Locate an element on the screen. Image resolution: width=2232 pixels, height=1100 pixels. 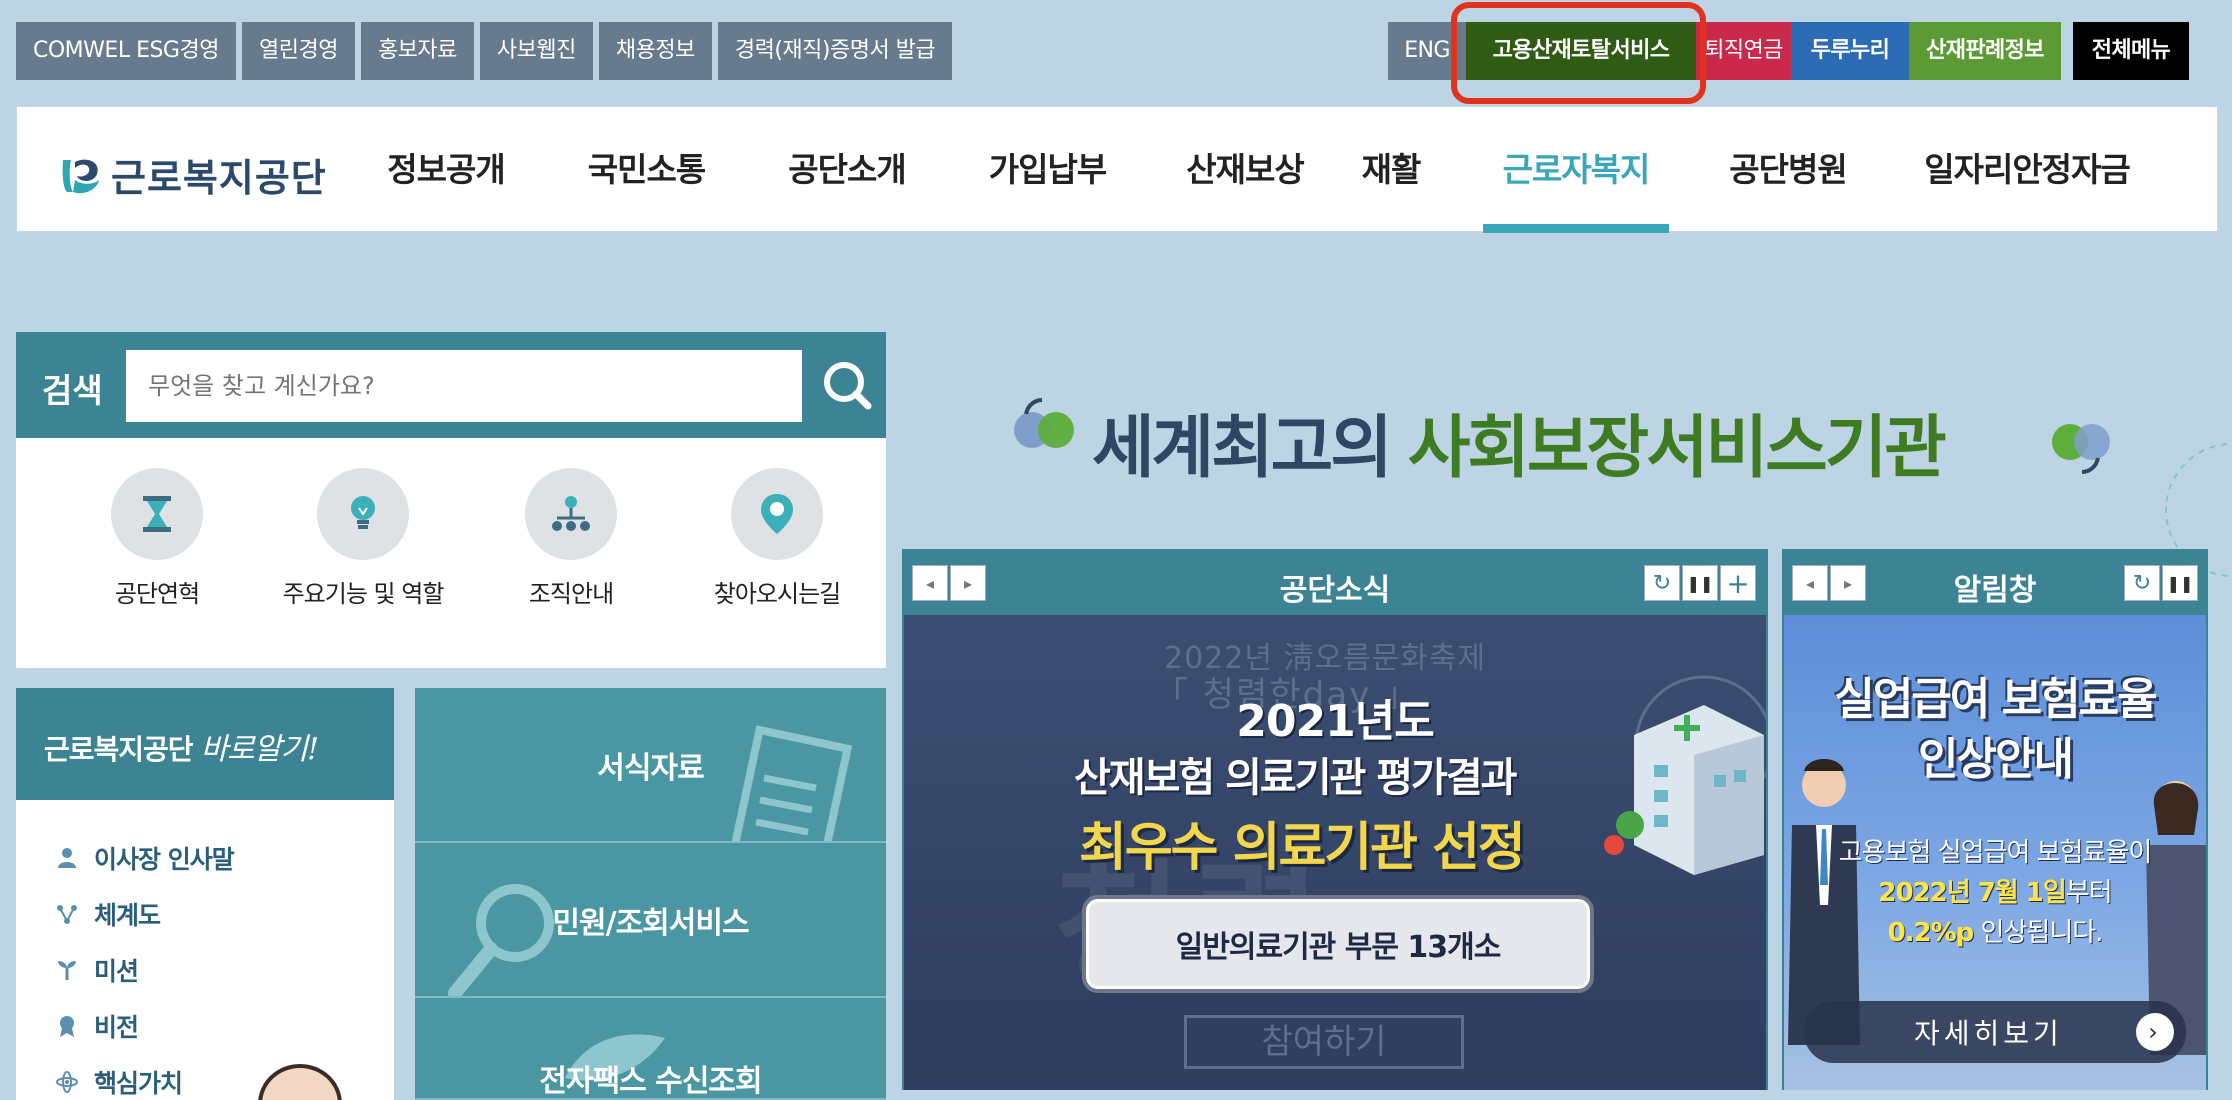
logo-text: 근로복지공단 is located at coordinates (219, 178).